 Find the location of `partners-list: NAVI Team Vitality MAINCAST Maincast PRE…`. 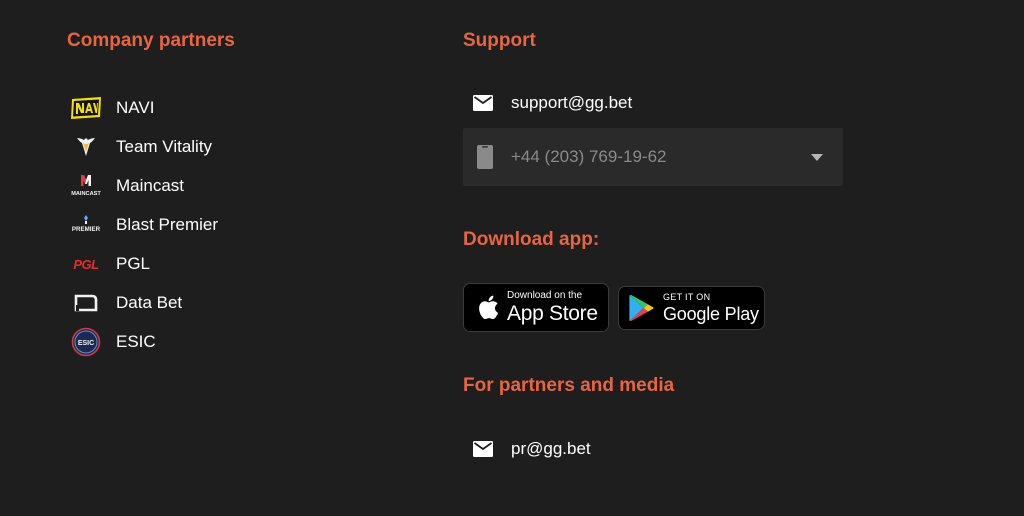

partners-list: NAVI Team Vitality MAINCAST Maincast PRE… is located at coordinates (144, 224).